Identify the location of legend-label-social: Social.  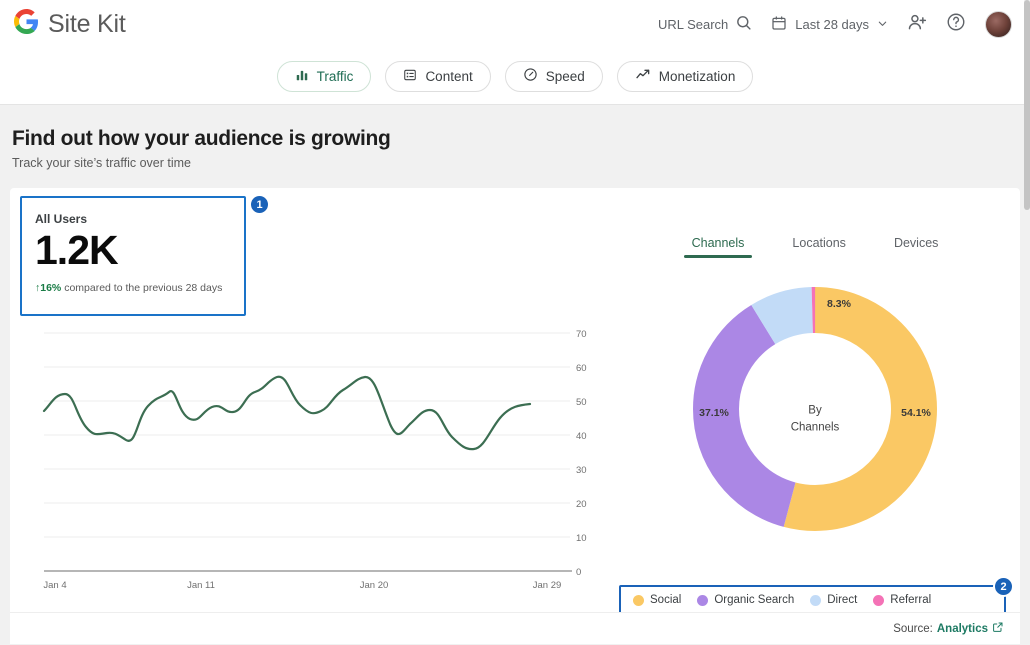
(666, 600).